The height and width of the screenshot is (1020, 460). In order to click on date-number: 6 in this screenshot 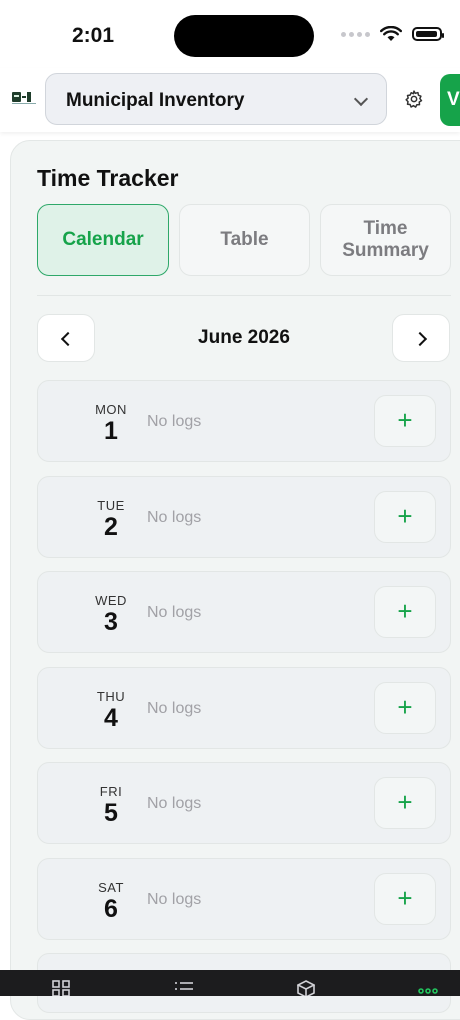, I will do `click(111, 909)`.